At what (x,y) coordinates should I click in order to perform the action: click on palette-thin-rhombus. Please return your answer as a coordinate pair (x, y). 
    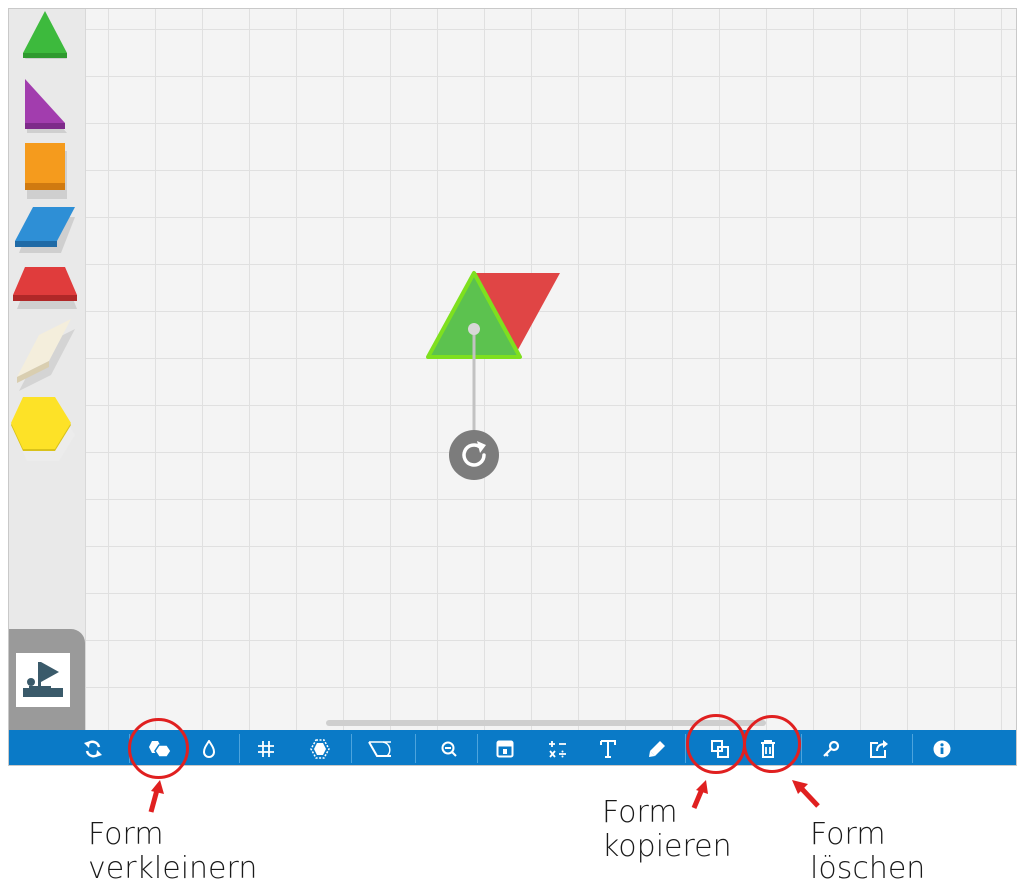
    Looking at the image, I should click on (47, 357).